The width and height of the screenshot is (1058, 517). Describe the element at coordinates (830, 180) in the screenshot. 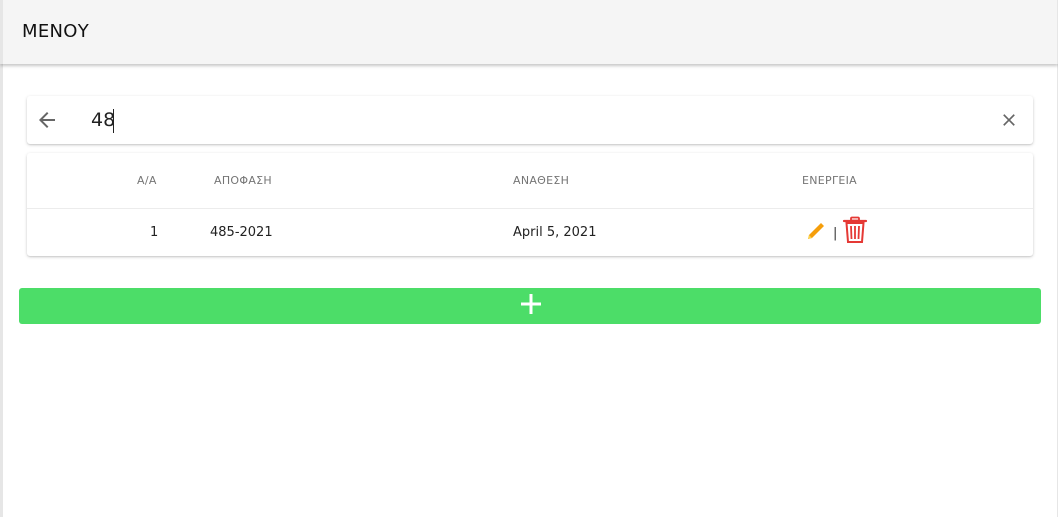

I see `column-header-action: ΕΝΕΡΓΕΙΑ` at that location.